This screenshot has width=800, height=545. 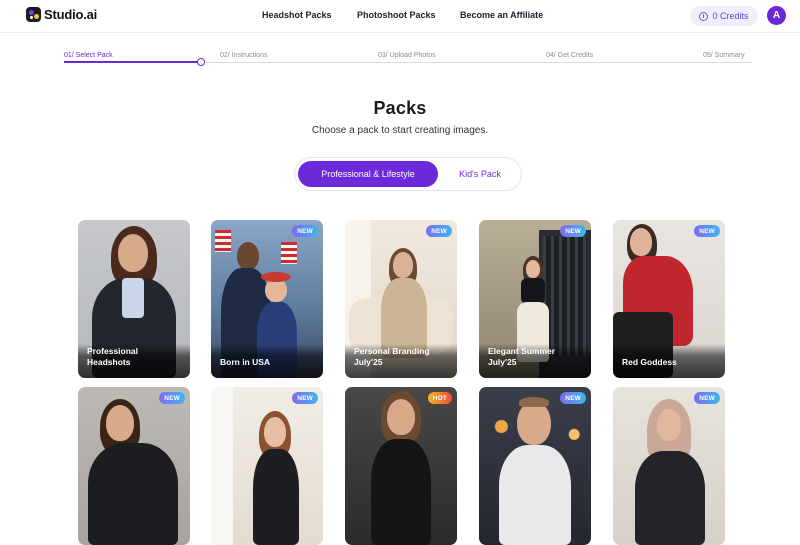 What do you see at coordinates (569, 55) in the screenshot?
I see `step-get-credits: 04/ Get Credits` at bounding box center [569, 55].